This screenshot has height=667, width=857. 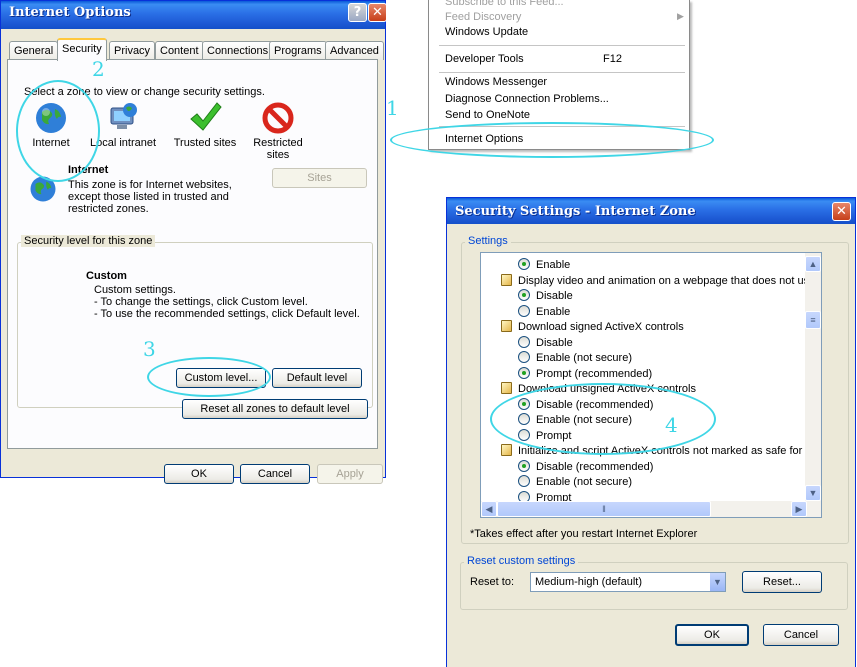 I want to click on annotation-number-3: 3, so click(x=149, y=349).